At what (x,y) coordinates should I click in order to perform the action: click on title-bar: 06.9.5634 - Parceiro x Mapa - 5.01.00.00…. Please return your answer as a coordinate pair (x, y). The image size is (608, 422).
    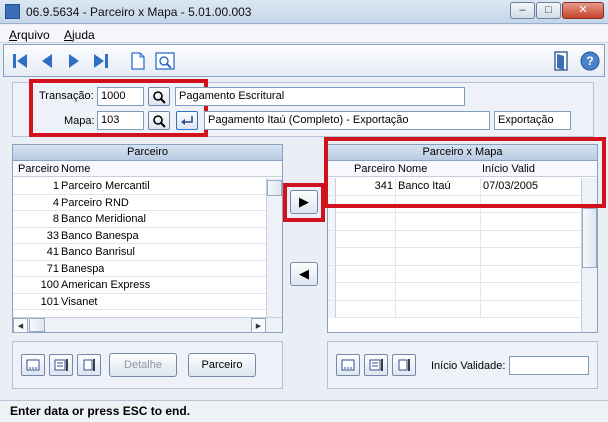
    Looking at the image, I should click on (304, 12).